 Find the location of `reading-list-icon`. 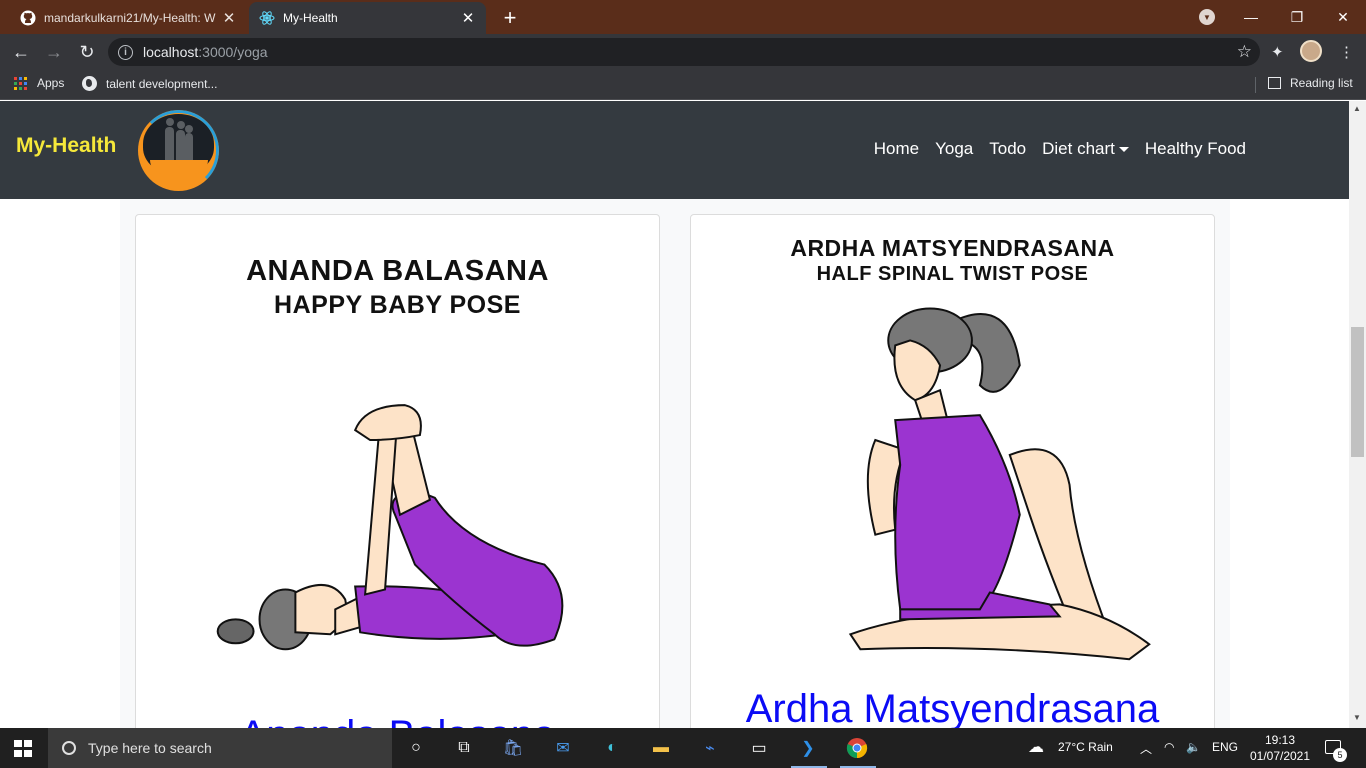

reading-list-icon is located at coordinates (1274, 83).